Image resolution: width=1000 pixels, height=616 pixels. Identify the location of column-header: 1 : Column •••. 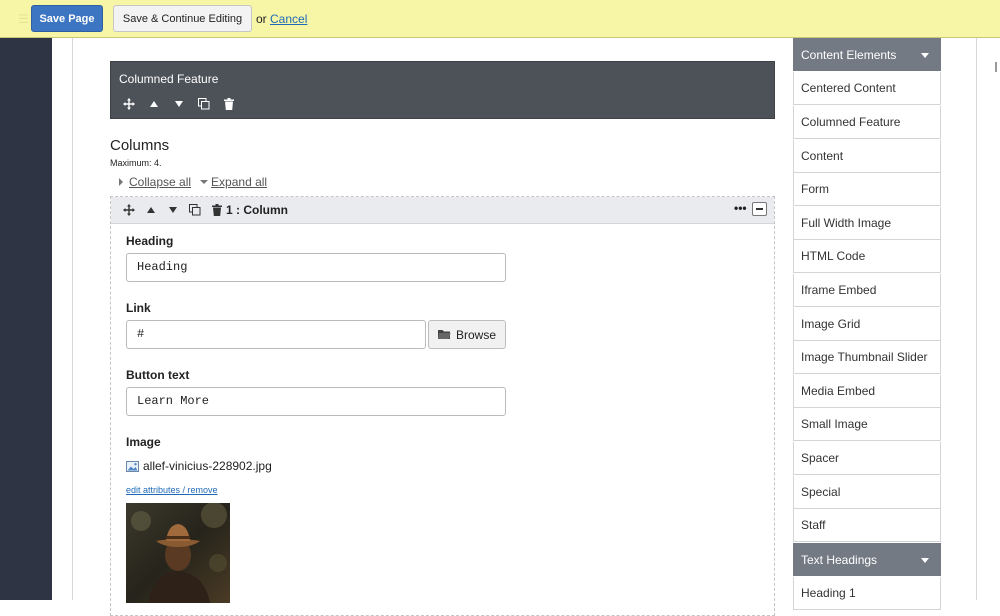
(442, 210).